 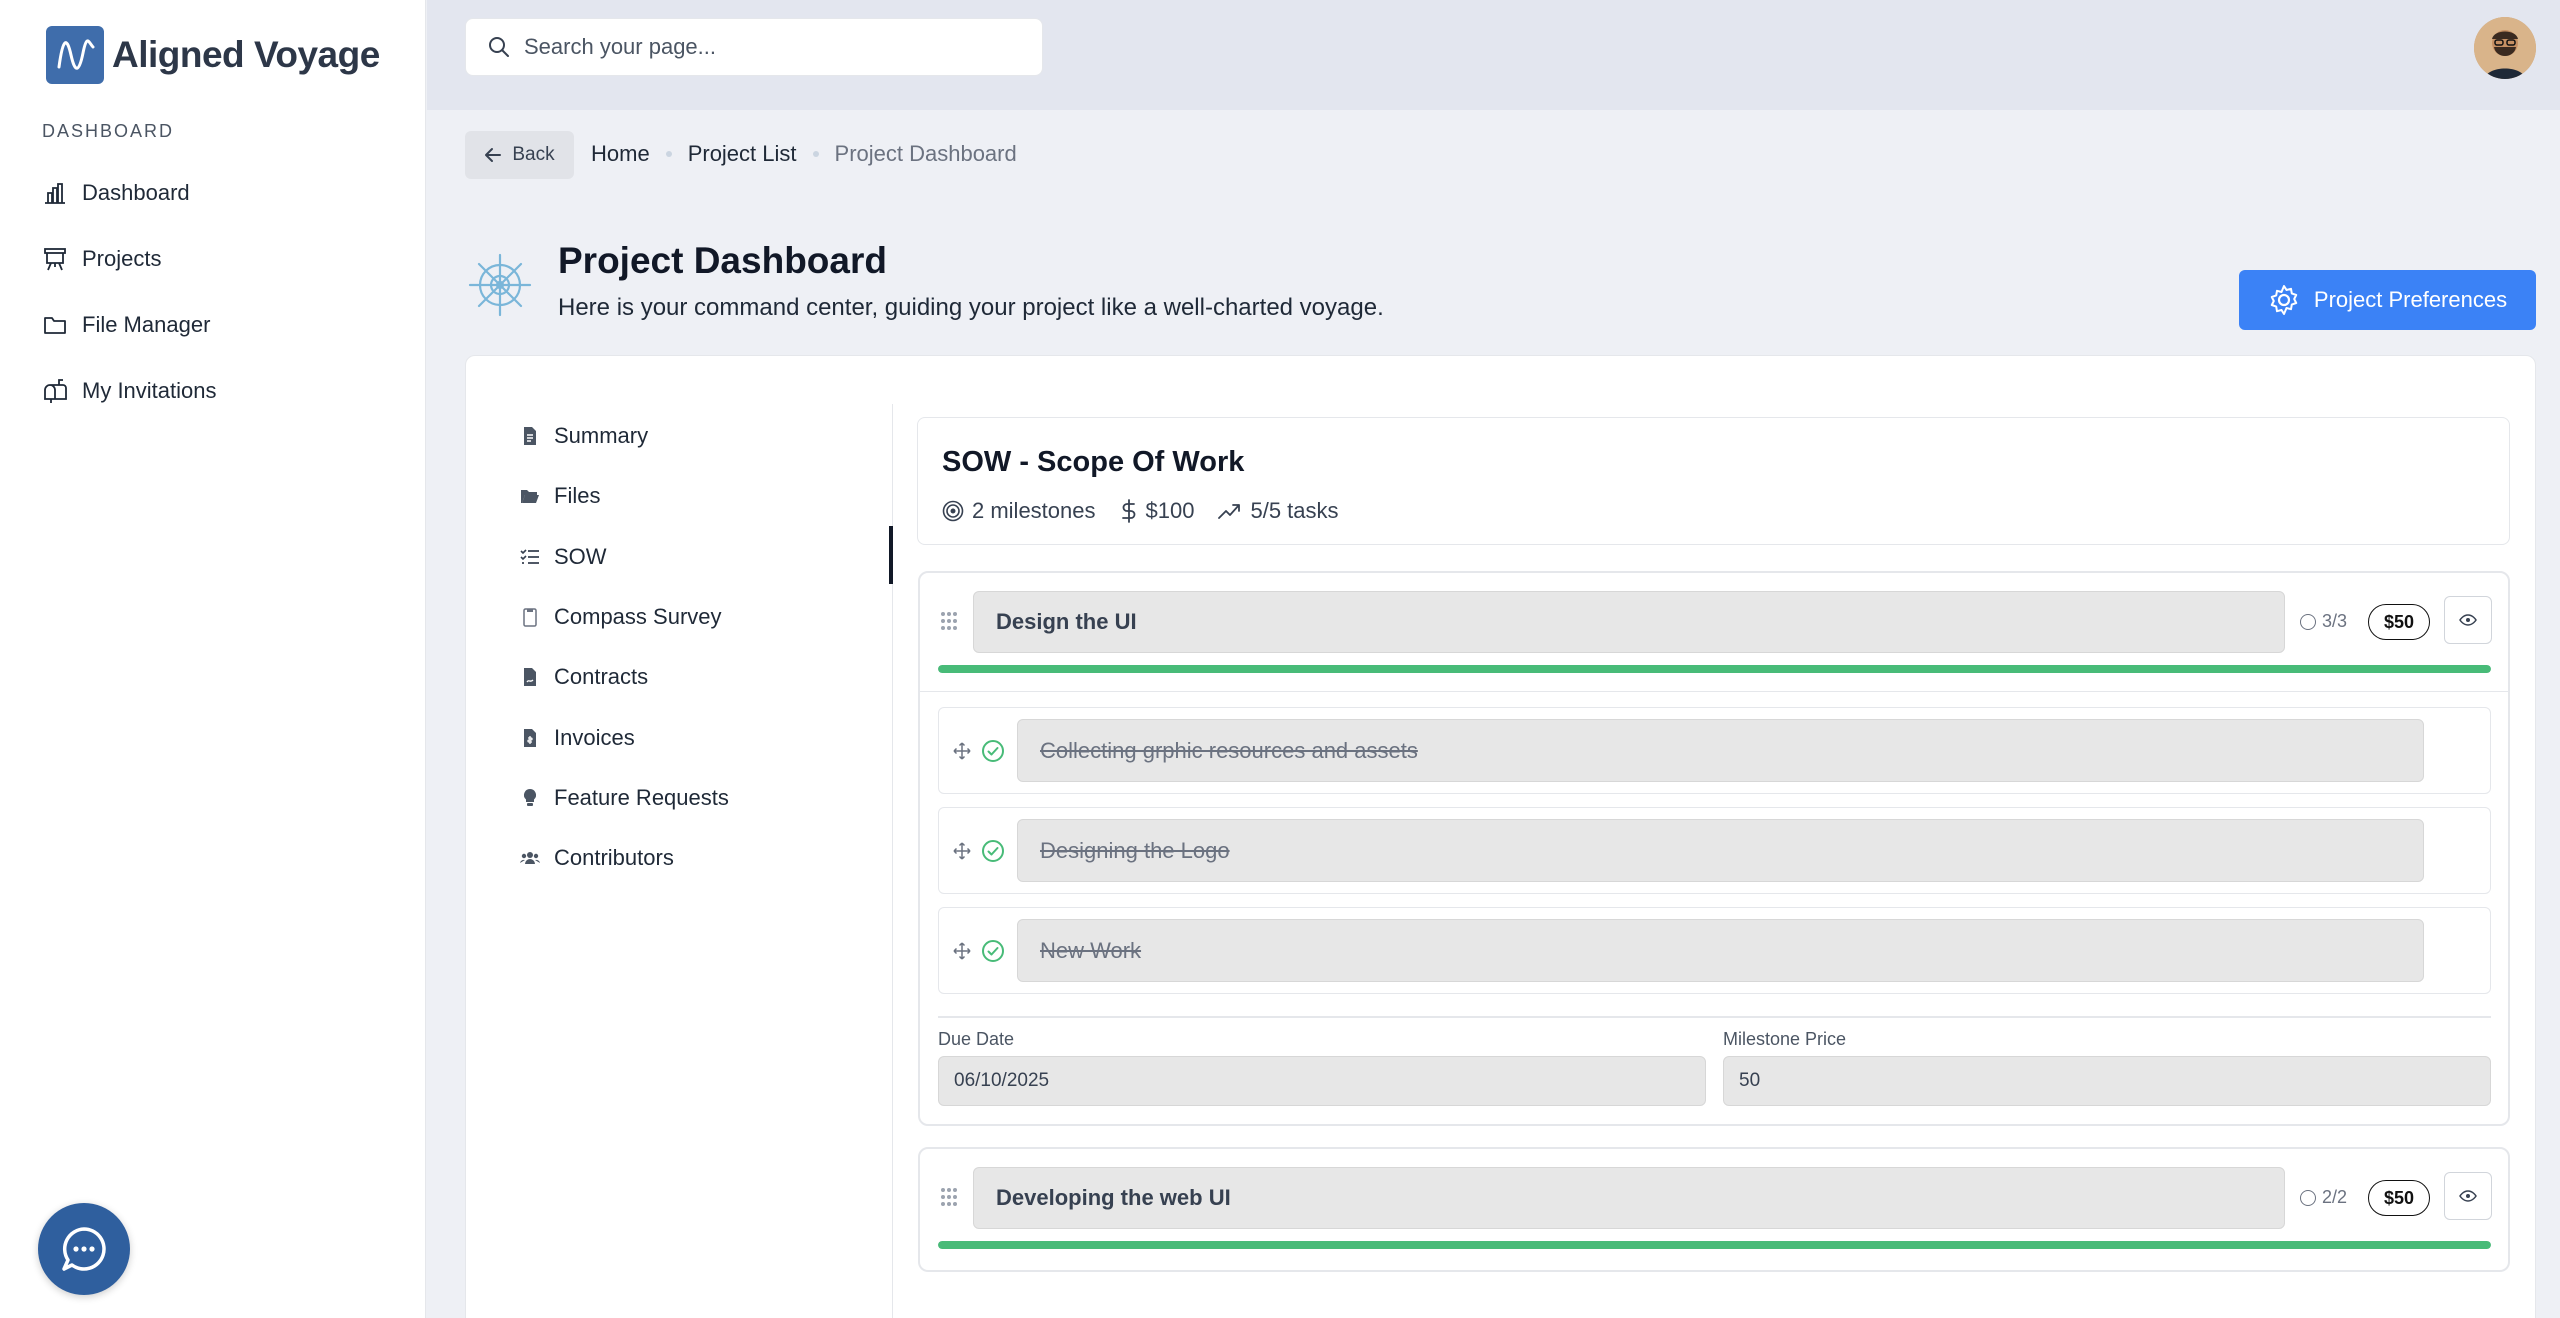 What do you see at coordinates (1230, 511) in the screenshot?
I see `trending-up-icon` at bounding box center [1230, 511].